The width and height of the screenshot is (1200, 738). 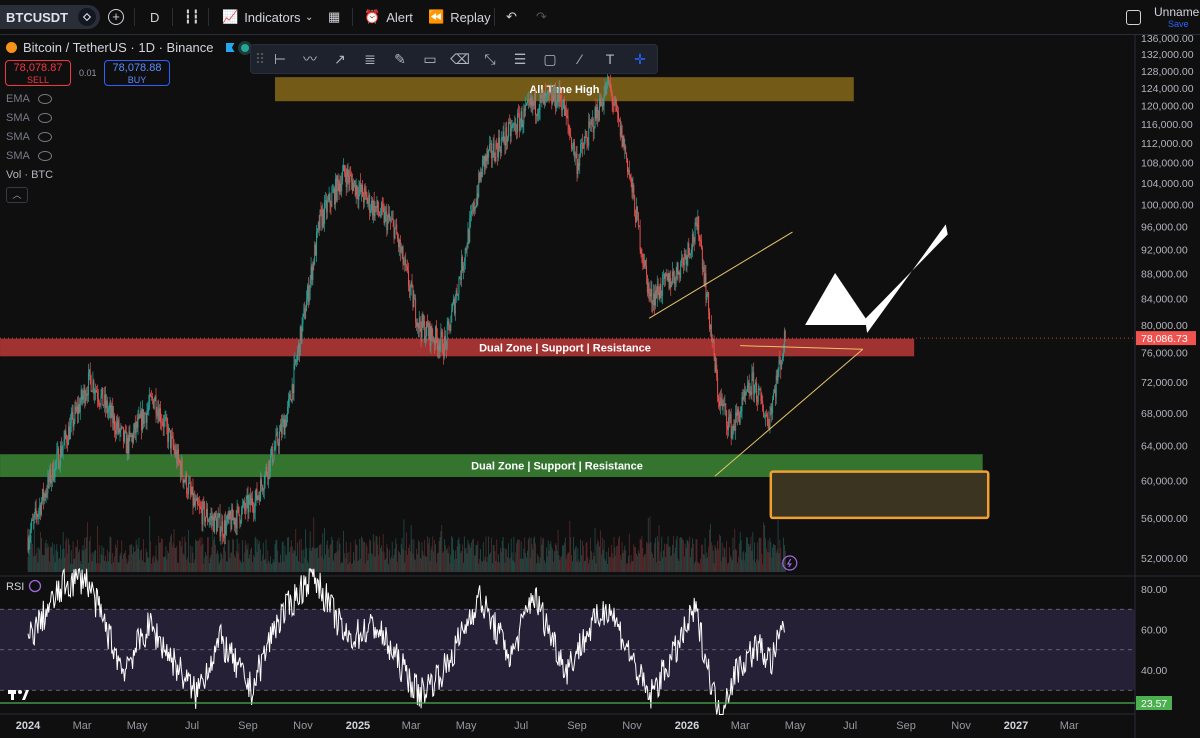 I want to click on collapse-legend-button: ︿, so click(x=17, y=195).